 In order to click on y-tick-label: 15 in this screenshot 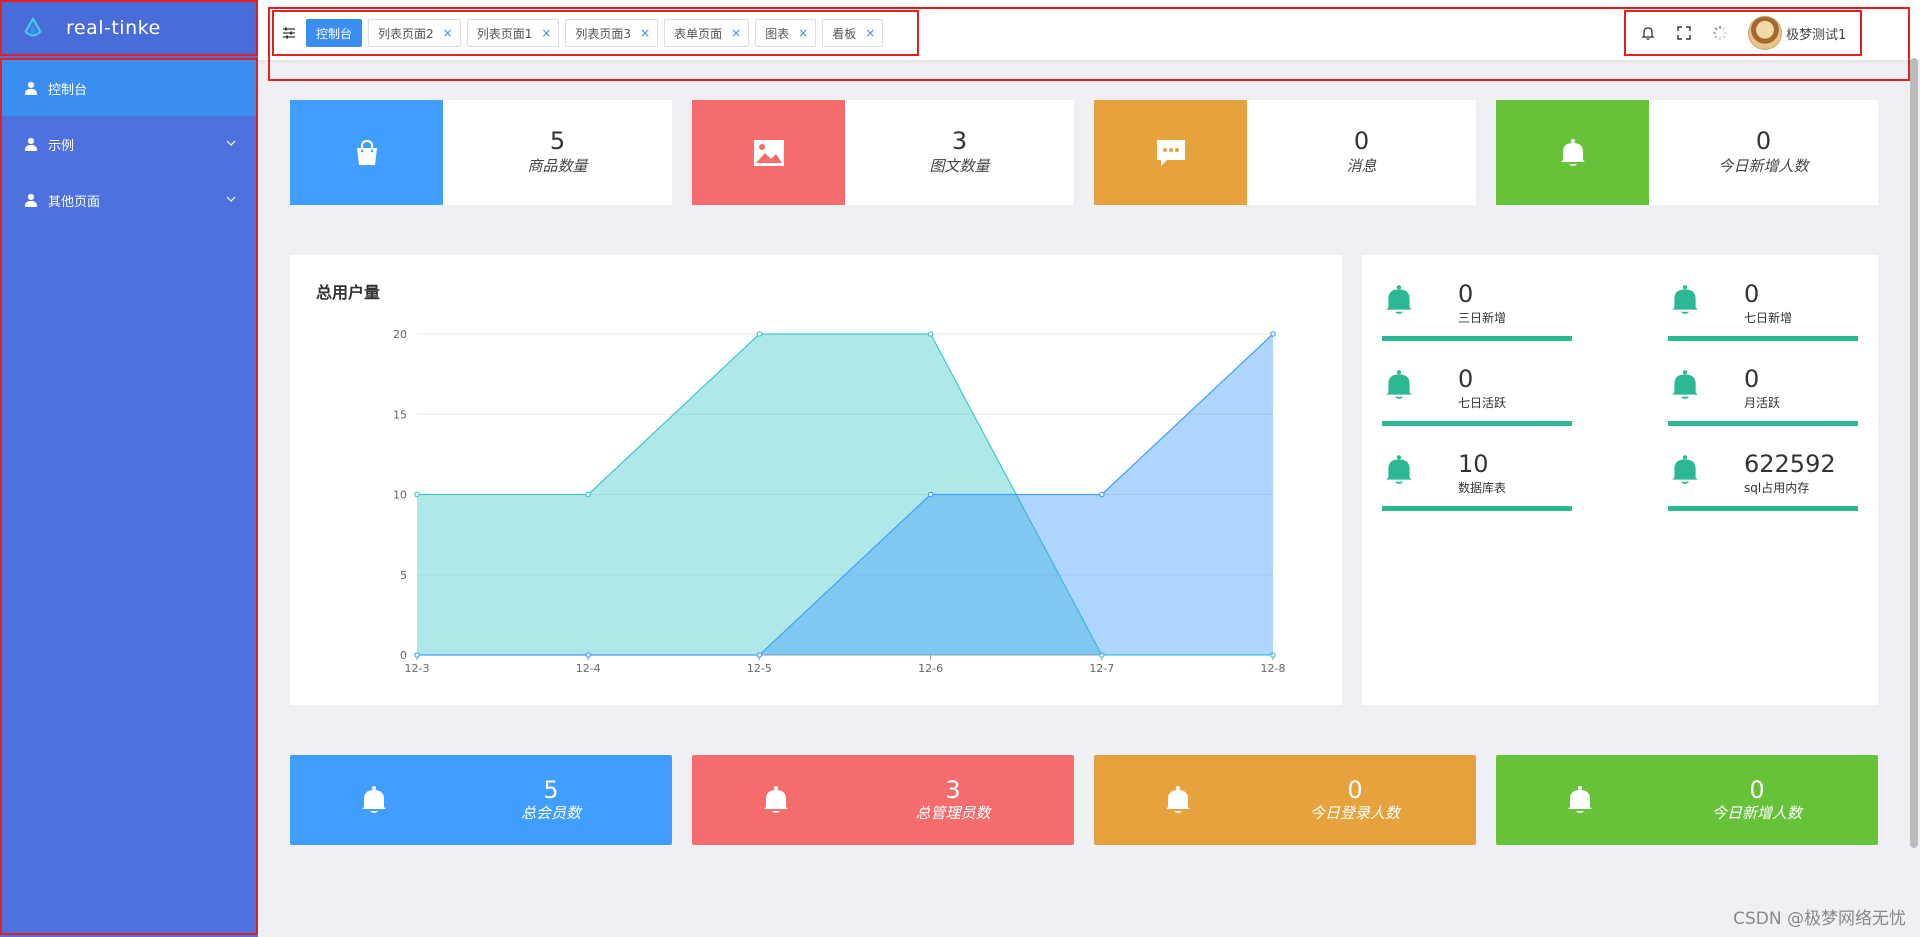, I will do `click(400, 414)`.